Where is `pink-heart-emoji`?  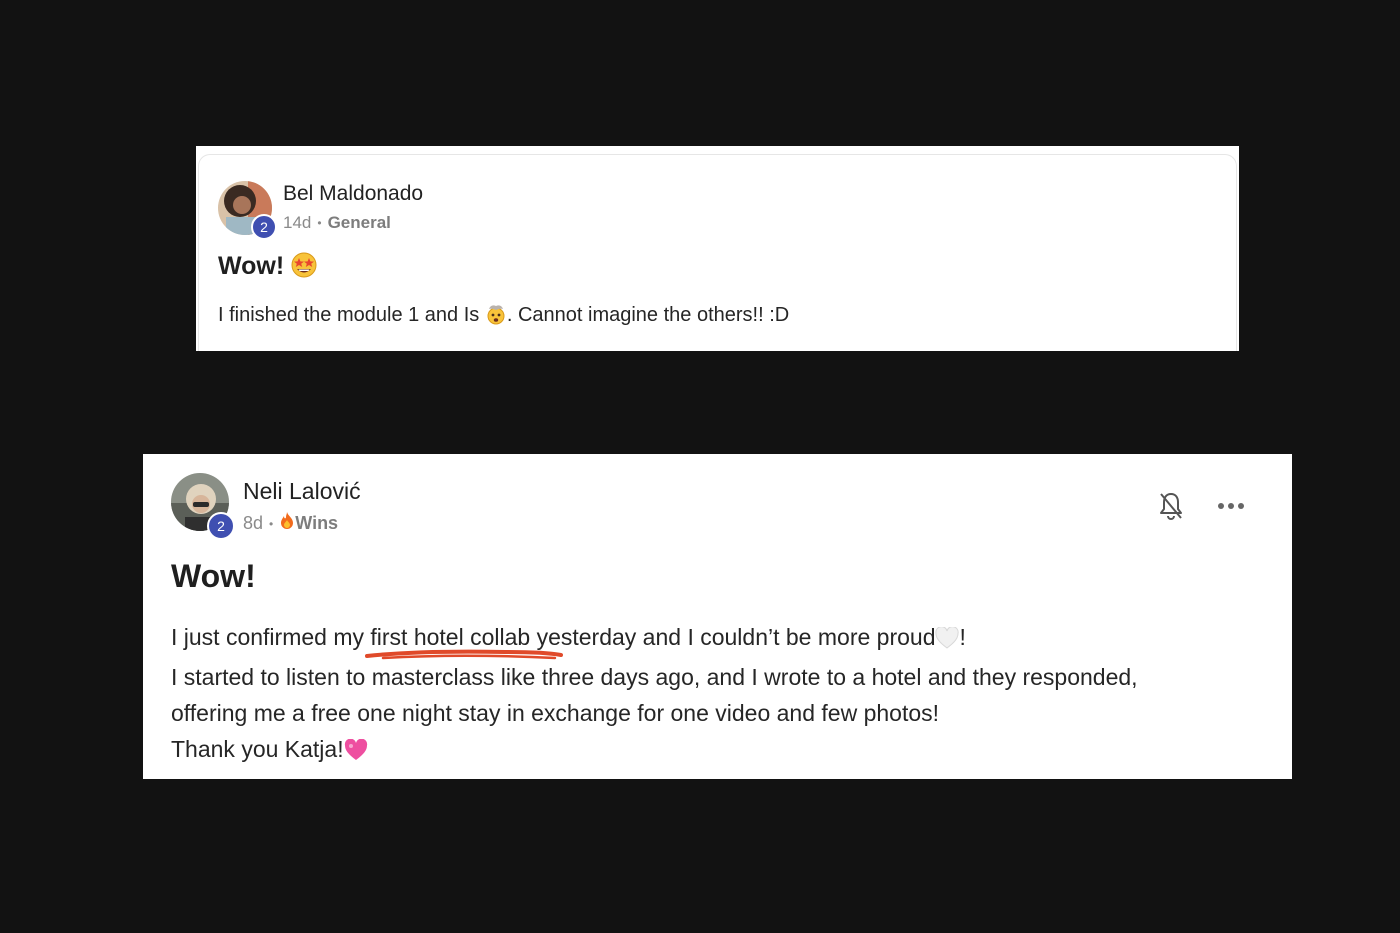 pink-heart-emoji is located at coordinates (356, 753).